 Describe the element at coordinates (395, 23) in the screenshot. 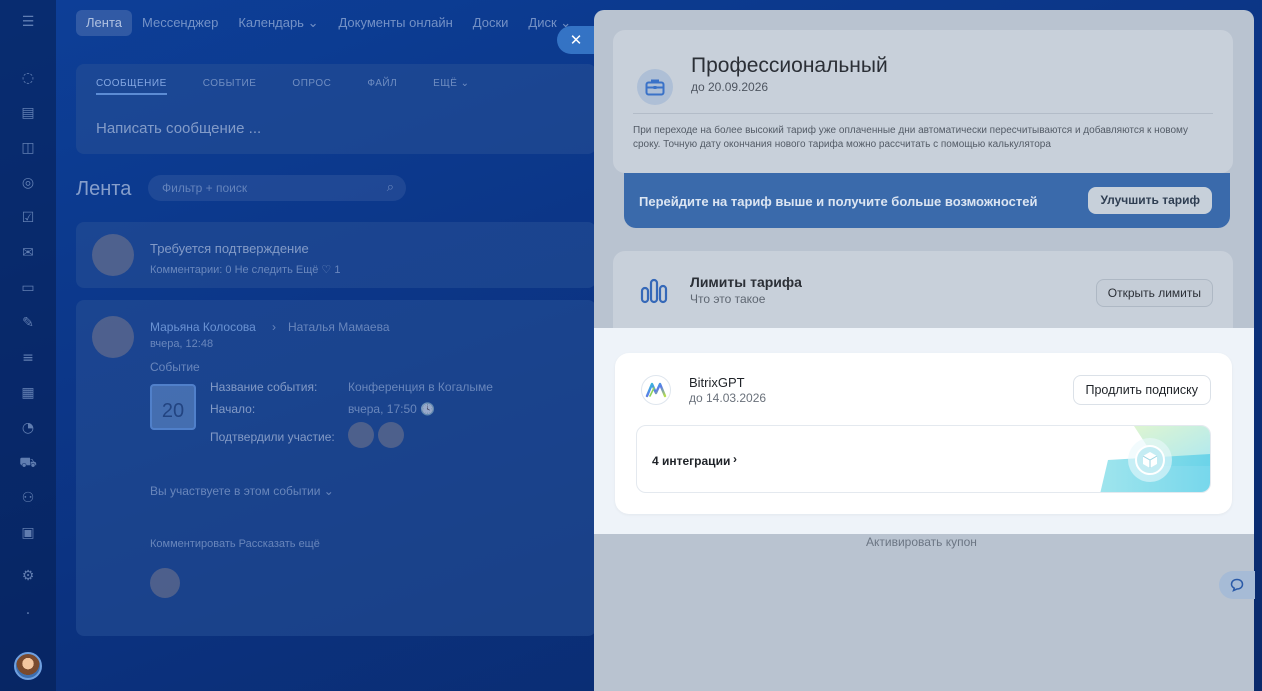

I see `nav-item-documents: Документы онлайн` at that location.